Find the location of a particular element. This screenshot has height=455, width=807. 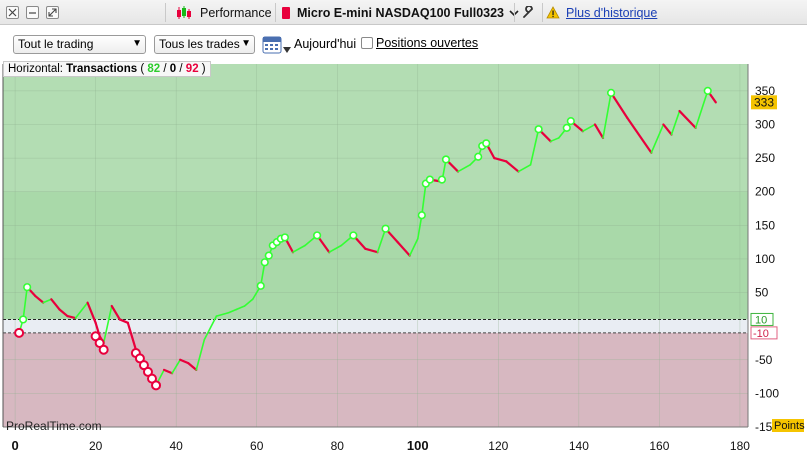

slash-1: / is located at coordinates (165, 69).